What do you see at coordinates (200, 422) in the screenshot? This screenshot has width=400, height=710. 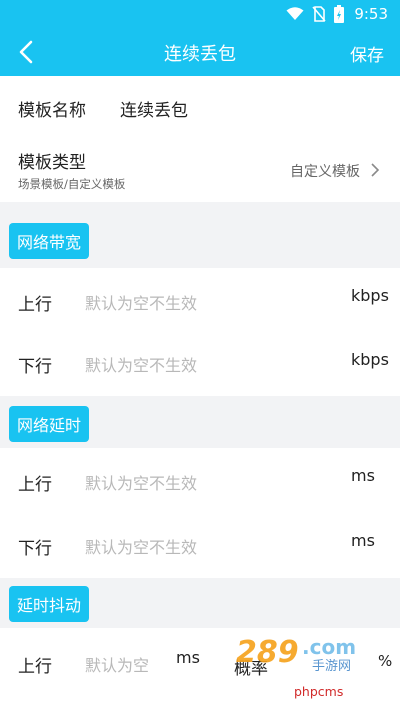 I see `section-header-latency: 网络延时` at bounding box center [200, 422].